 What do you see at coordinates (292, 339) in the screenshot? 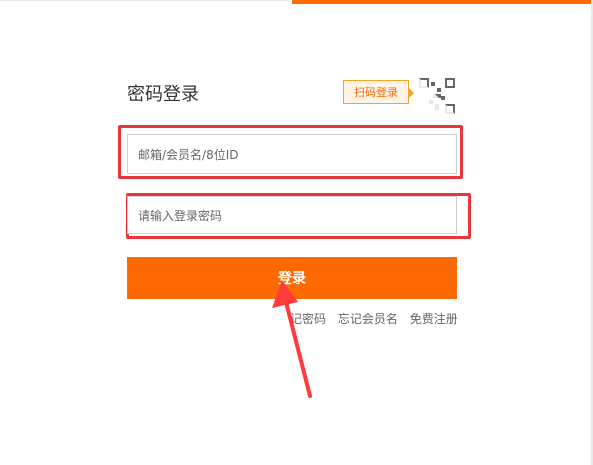
I see `annotation-arrow` at bounding box center [292, 339].